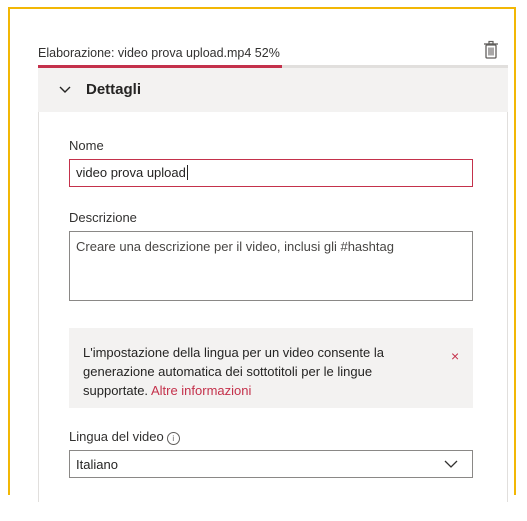 The width and height of the screenshot is (527, 521). What do you see at coordinates (271, 173) in the screenshot?
I see `name-input: video prova upload` at bounding box center [271, 173].